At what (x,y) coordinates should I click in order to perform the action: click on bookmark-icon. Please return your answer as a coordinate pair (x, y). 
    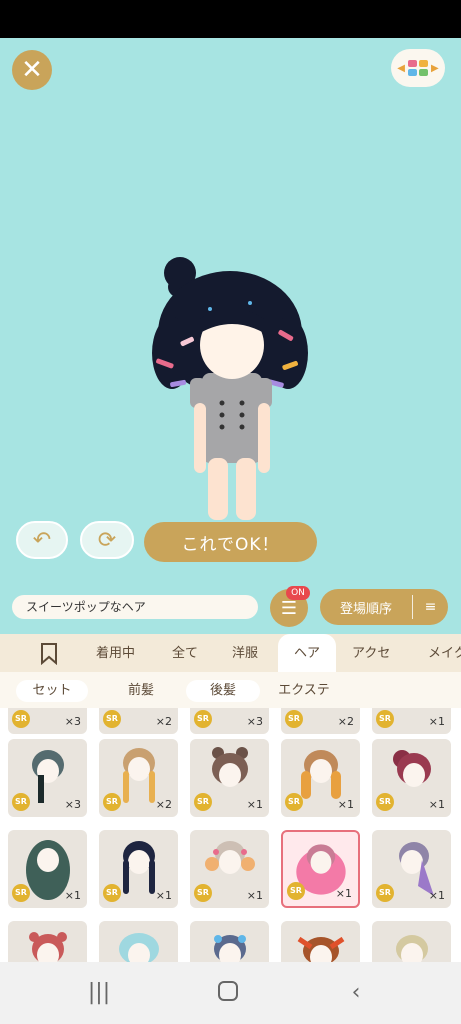
    Looking at the image, I should click on (49, 654).